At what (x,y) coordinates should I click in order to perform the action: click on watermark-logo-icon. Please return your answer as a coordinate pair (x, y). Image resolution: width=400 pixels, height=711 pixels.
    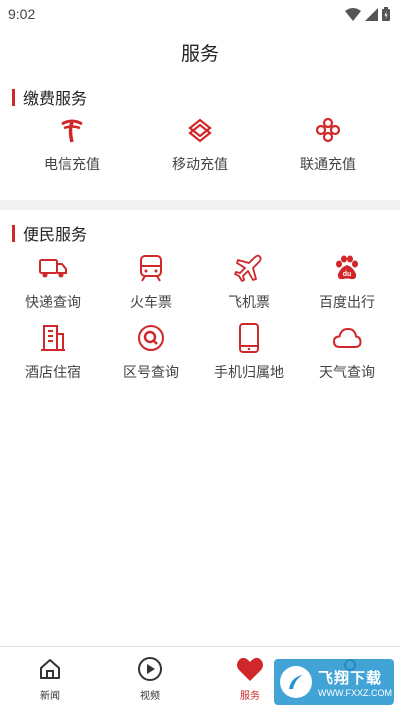
    Looking at the image, I should click on (296, 682).